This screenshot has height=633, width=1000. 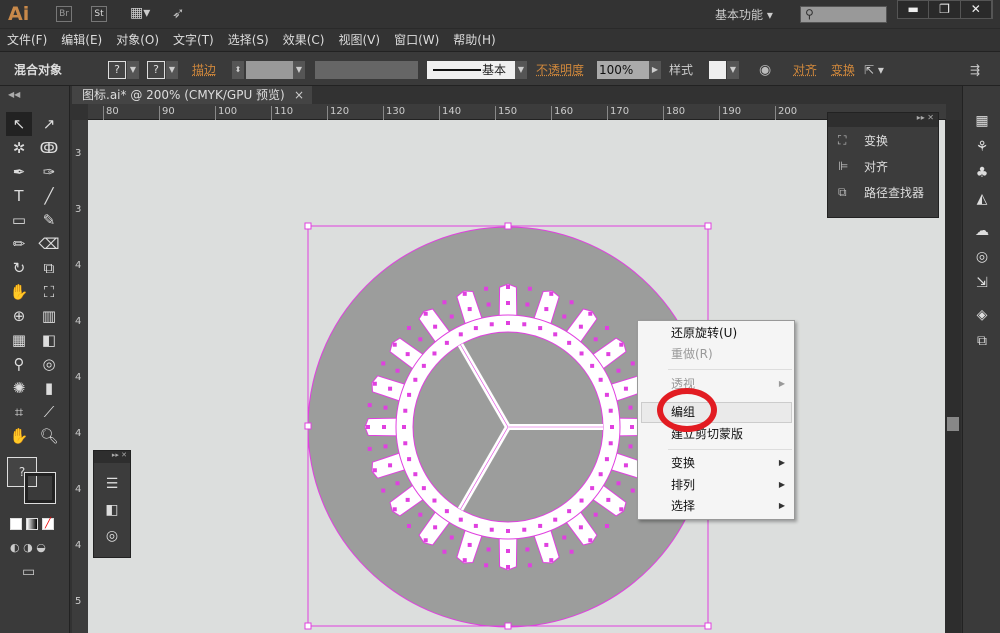 What do you see at coordinates (49, 364) in the screenshot?
I see `blend-tool-icon: ◎` at bounding box center [49, 364].